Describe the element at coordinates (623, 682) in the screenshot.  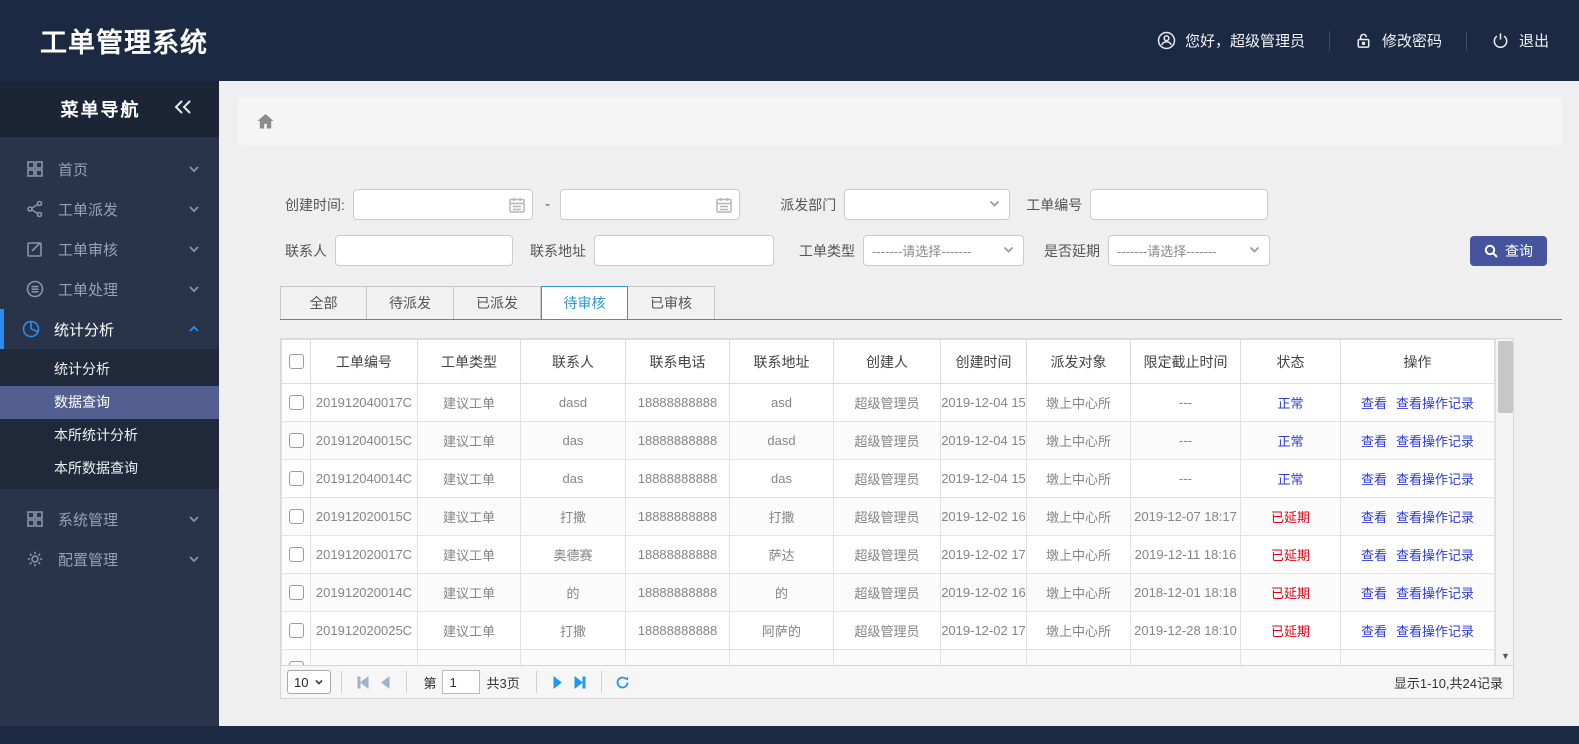
I see `refresh-button` at that location.